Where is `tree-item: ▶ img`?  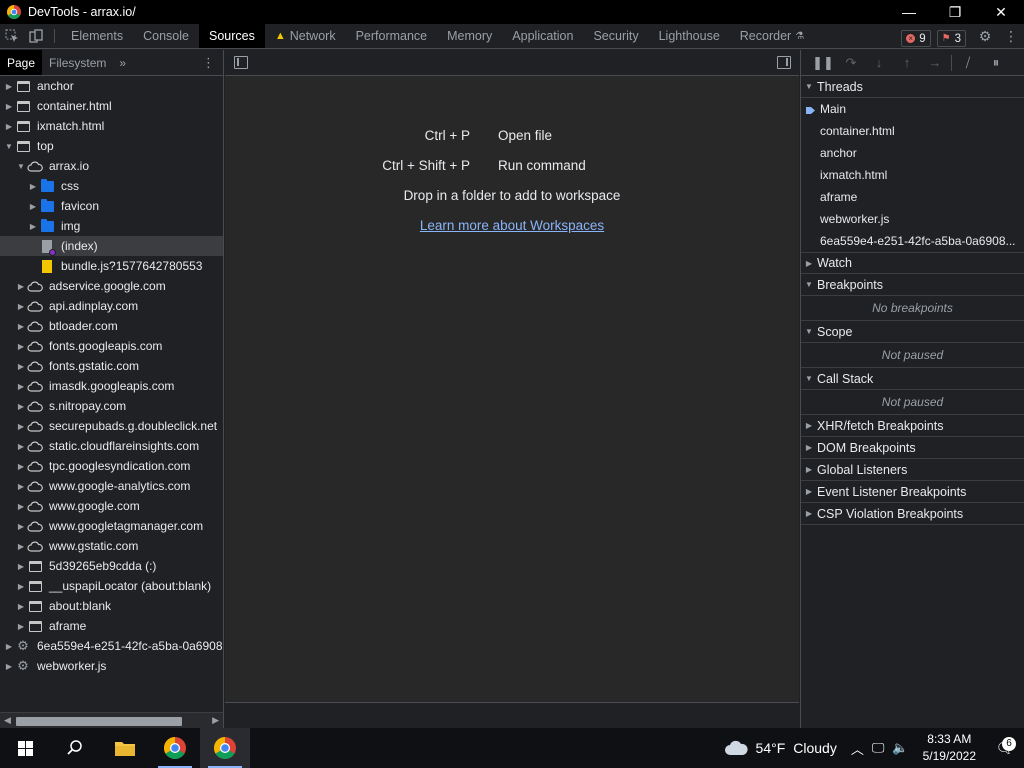
tree-item: ▶ img is located at coordinates (111, 226).